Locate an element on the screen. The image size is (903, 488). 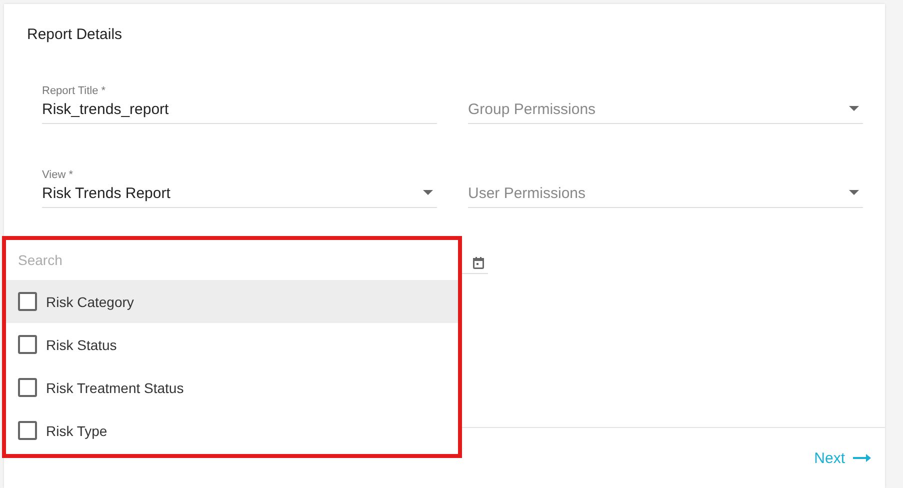
option-label: Risk Treatment Status is located at coordinates (115, 388).